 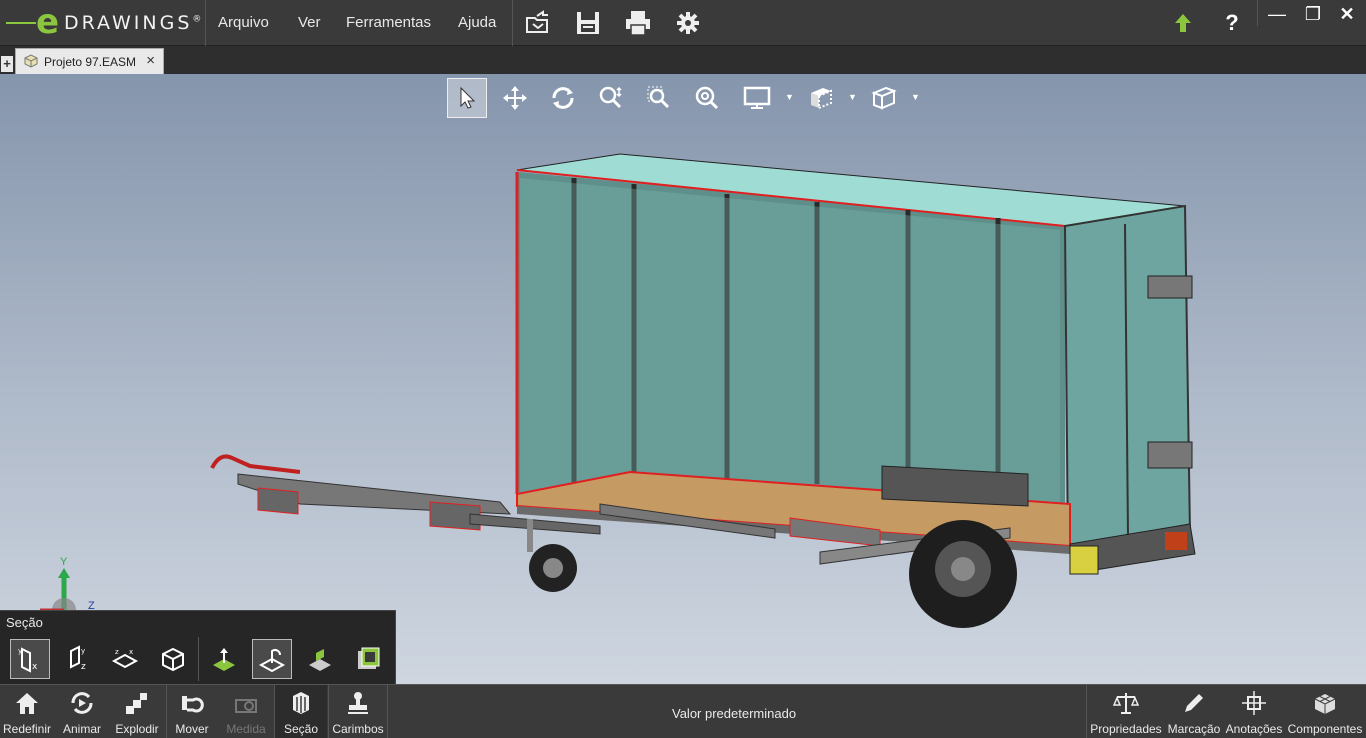 I want to click on logo-letter: e, so click(x=48, y=22).